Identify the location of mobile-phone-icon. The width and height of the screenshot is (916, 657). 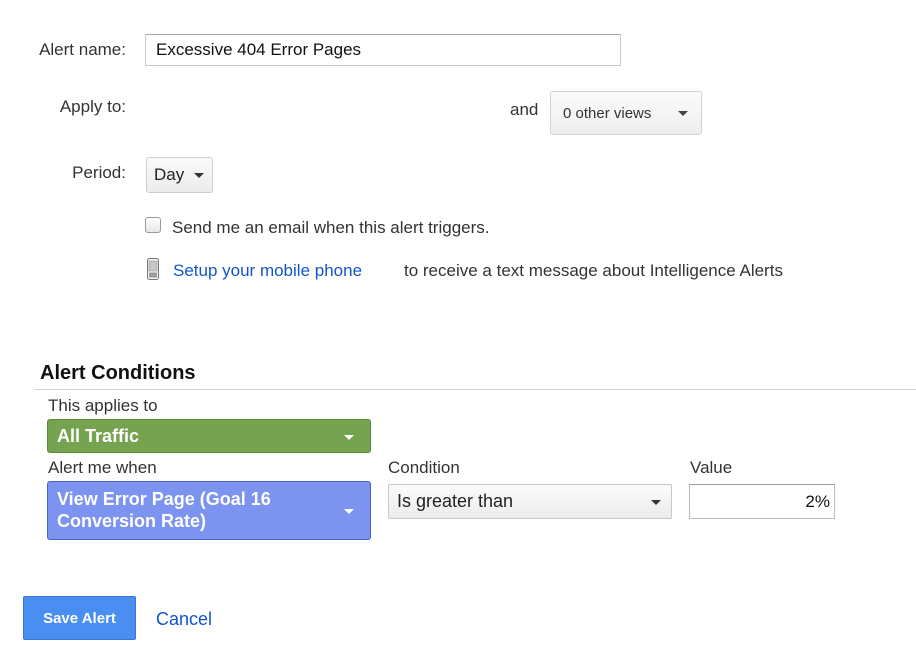
(153, 269).